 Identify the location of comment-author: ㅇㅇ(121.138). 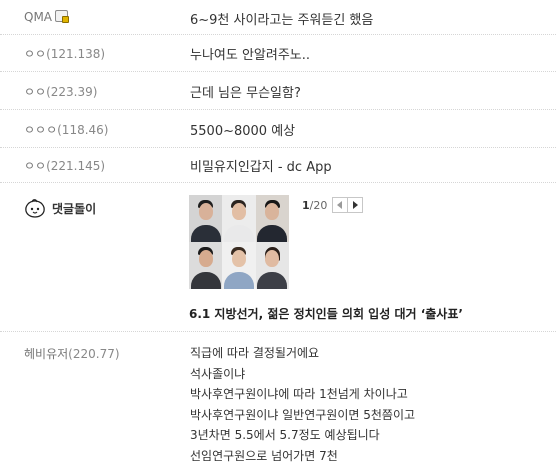
(64, 53).